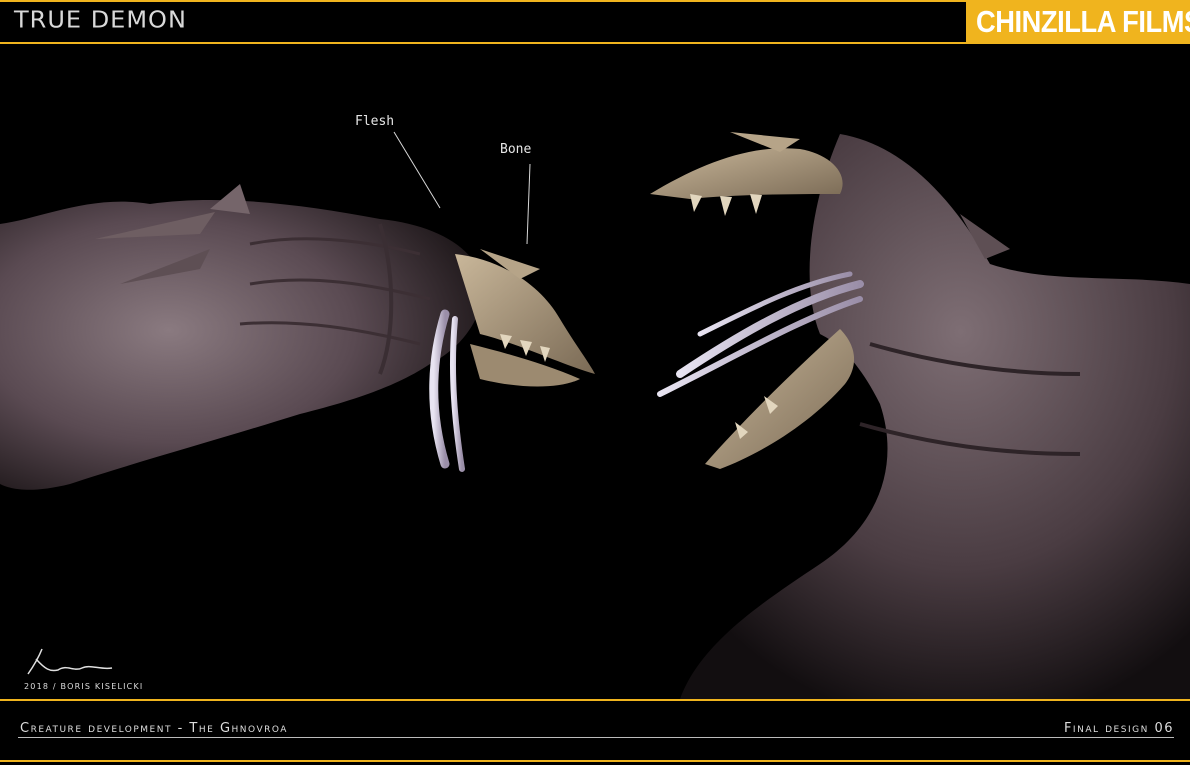 This screenshot has width=1190, height=765. I want to click on bone-label: Bone, so click(516, 149).